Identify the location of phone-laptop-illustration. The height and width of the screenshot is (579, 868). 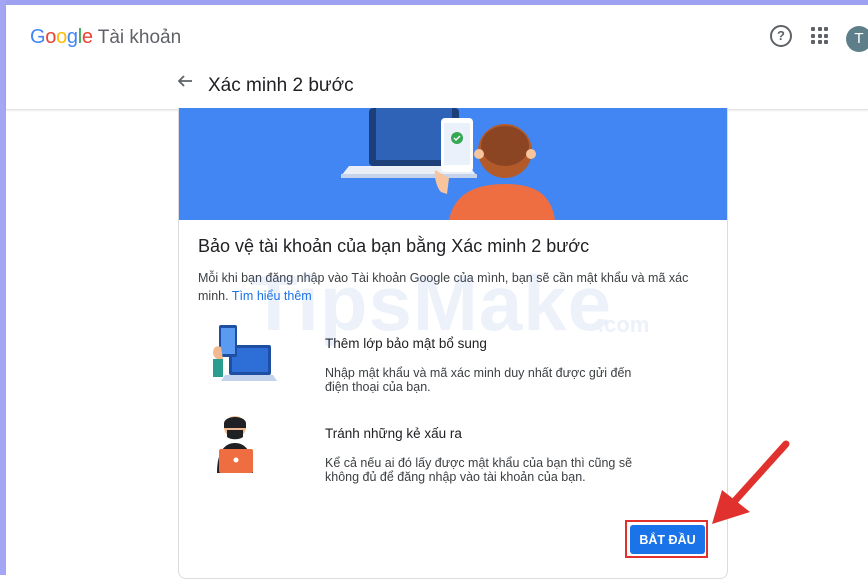
(245, 353).